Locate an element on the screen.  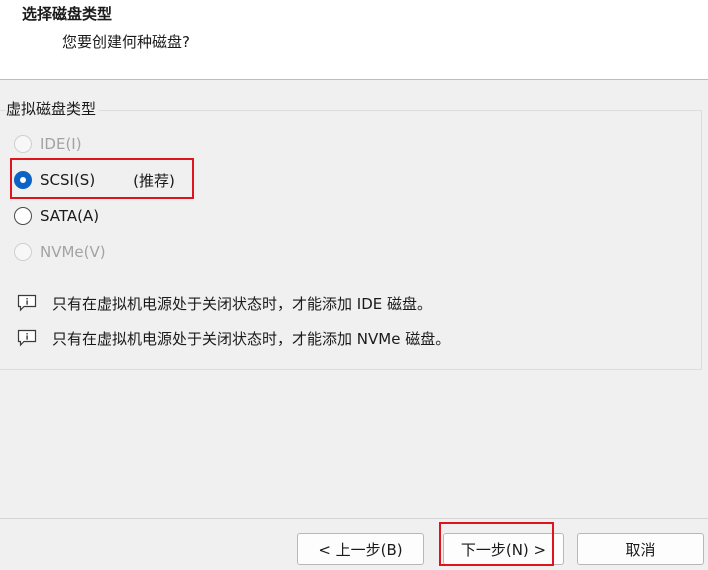
radio-sata: SATA(A) is located at coordinates (56, 216).